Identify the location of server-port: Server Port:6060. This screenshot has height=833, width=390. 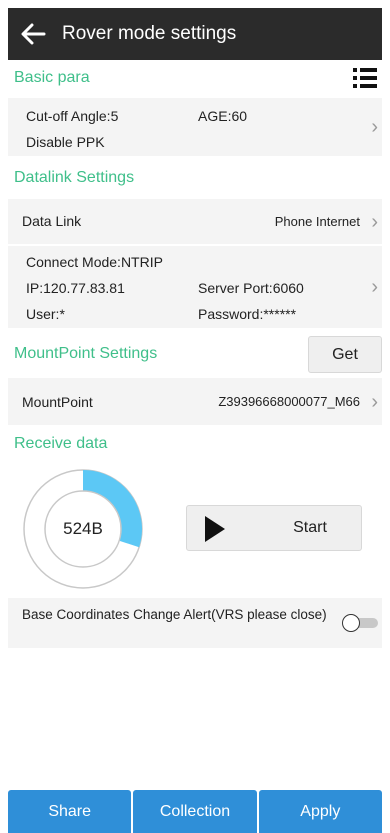
(251, 288).